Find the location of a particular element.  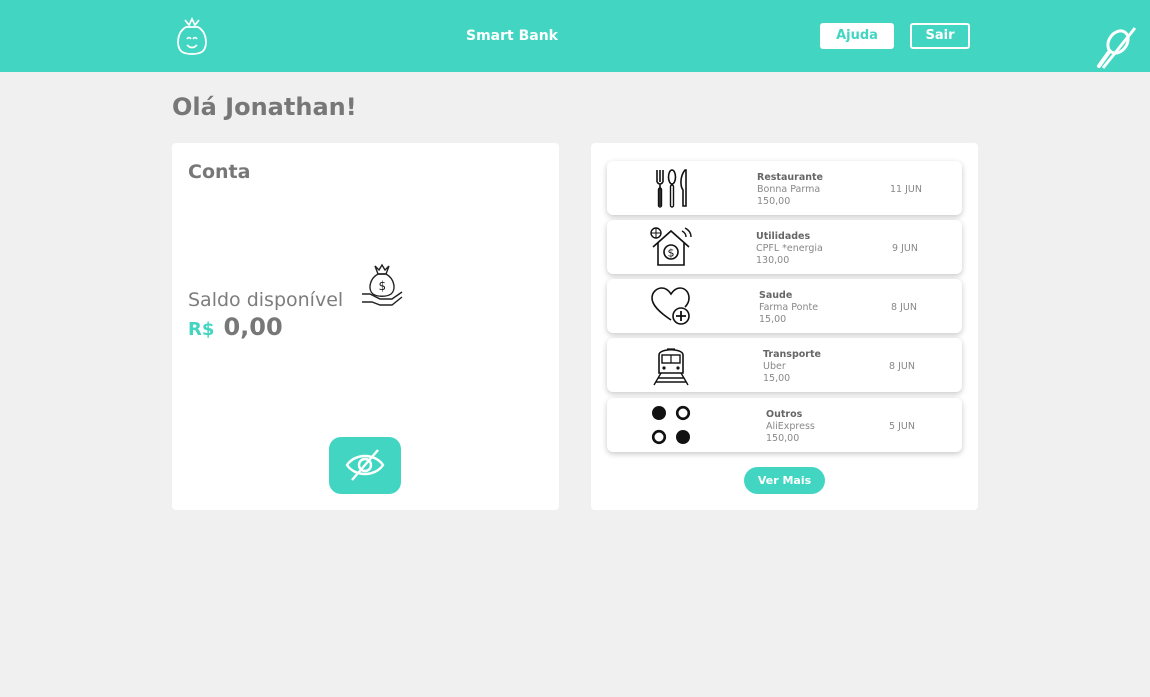

transaction-item: Saude Farma Ponte 15,00 8 JUN is located at coordinates (784, 306).